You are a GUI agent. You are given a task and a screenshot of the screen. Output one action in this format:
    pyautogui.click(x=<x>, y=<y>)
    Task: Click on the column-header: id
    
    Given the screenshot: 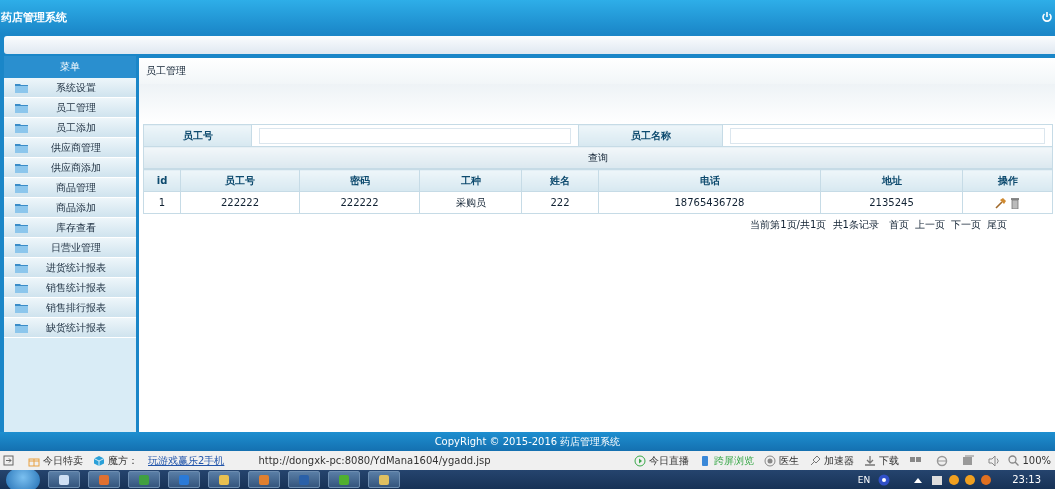 What is the action you would take?
    pyautogui.click(x=162, y=180)
    